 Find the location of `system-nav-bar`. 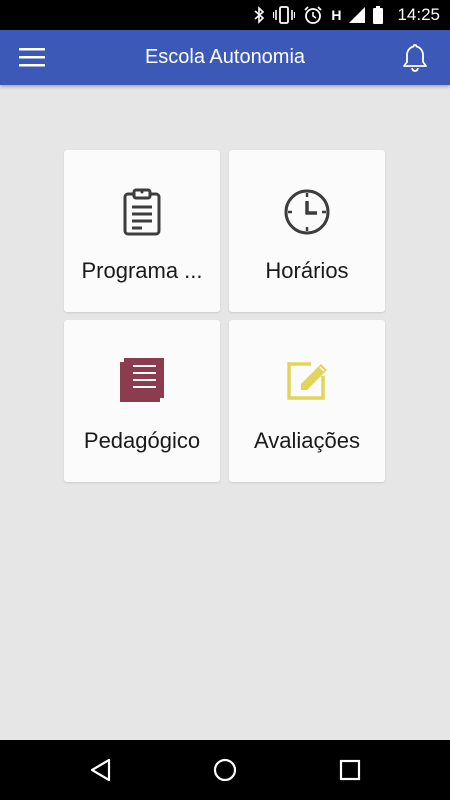

system-nav-bar is located at coordinates (225, 770).